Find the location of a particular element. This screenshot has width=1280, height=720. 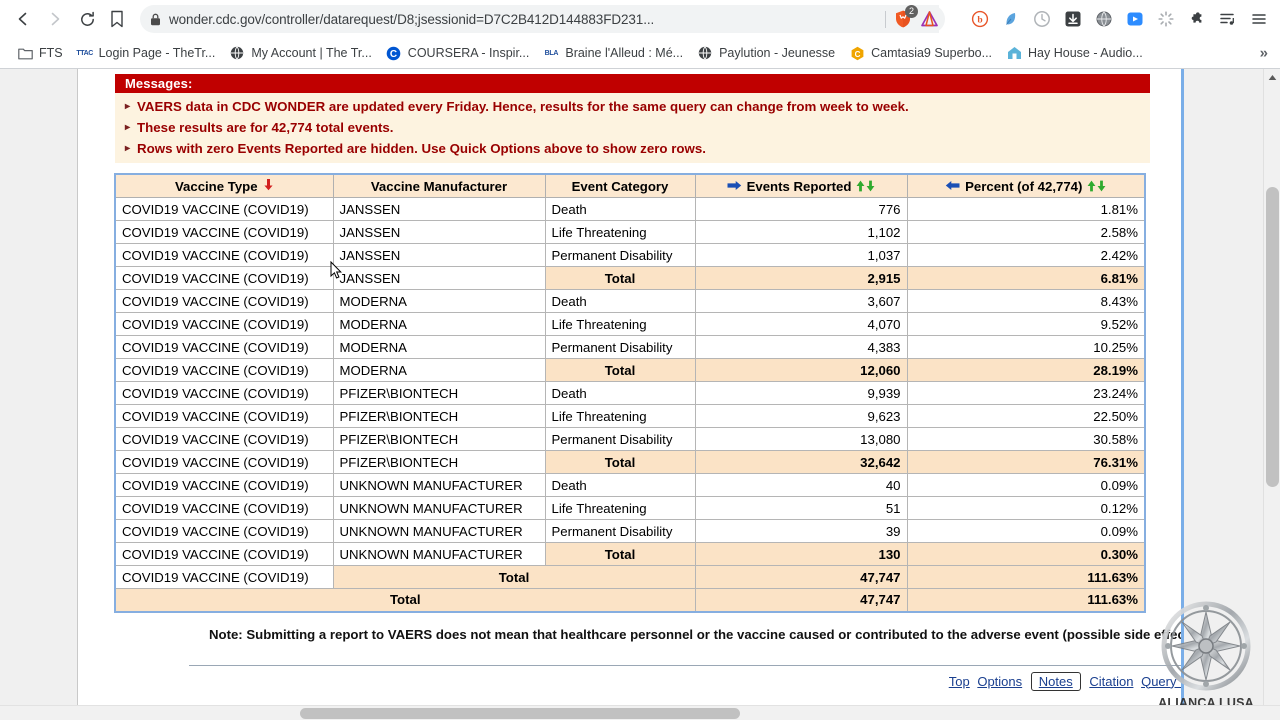

table-cell: 111.63% is located at coordinates (1026, 600).